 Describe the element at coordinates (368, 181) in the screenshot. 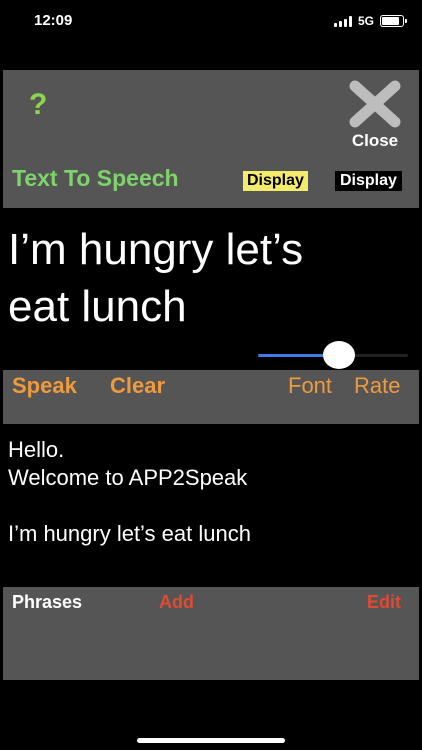

I see `display-black-button: Display` at that location.